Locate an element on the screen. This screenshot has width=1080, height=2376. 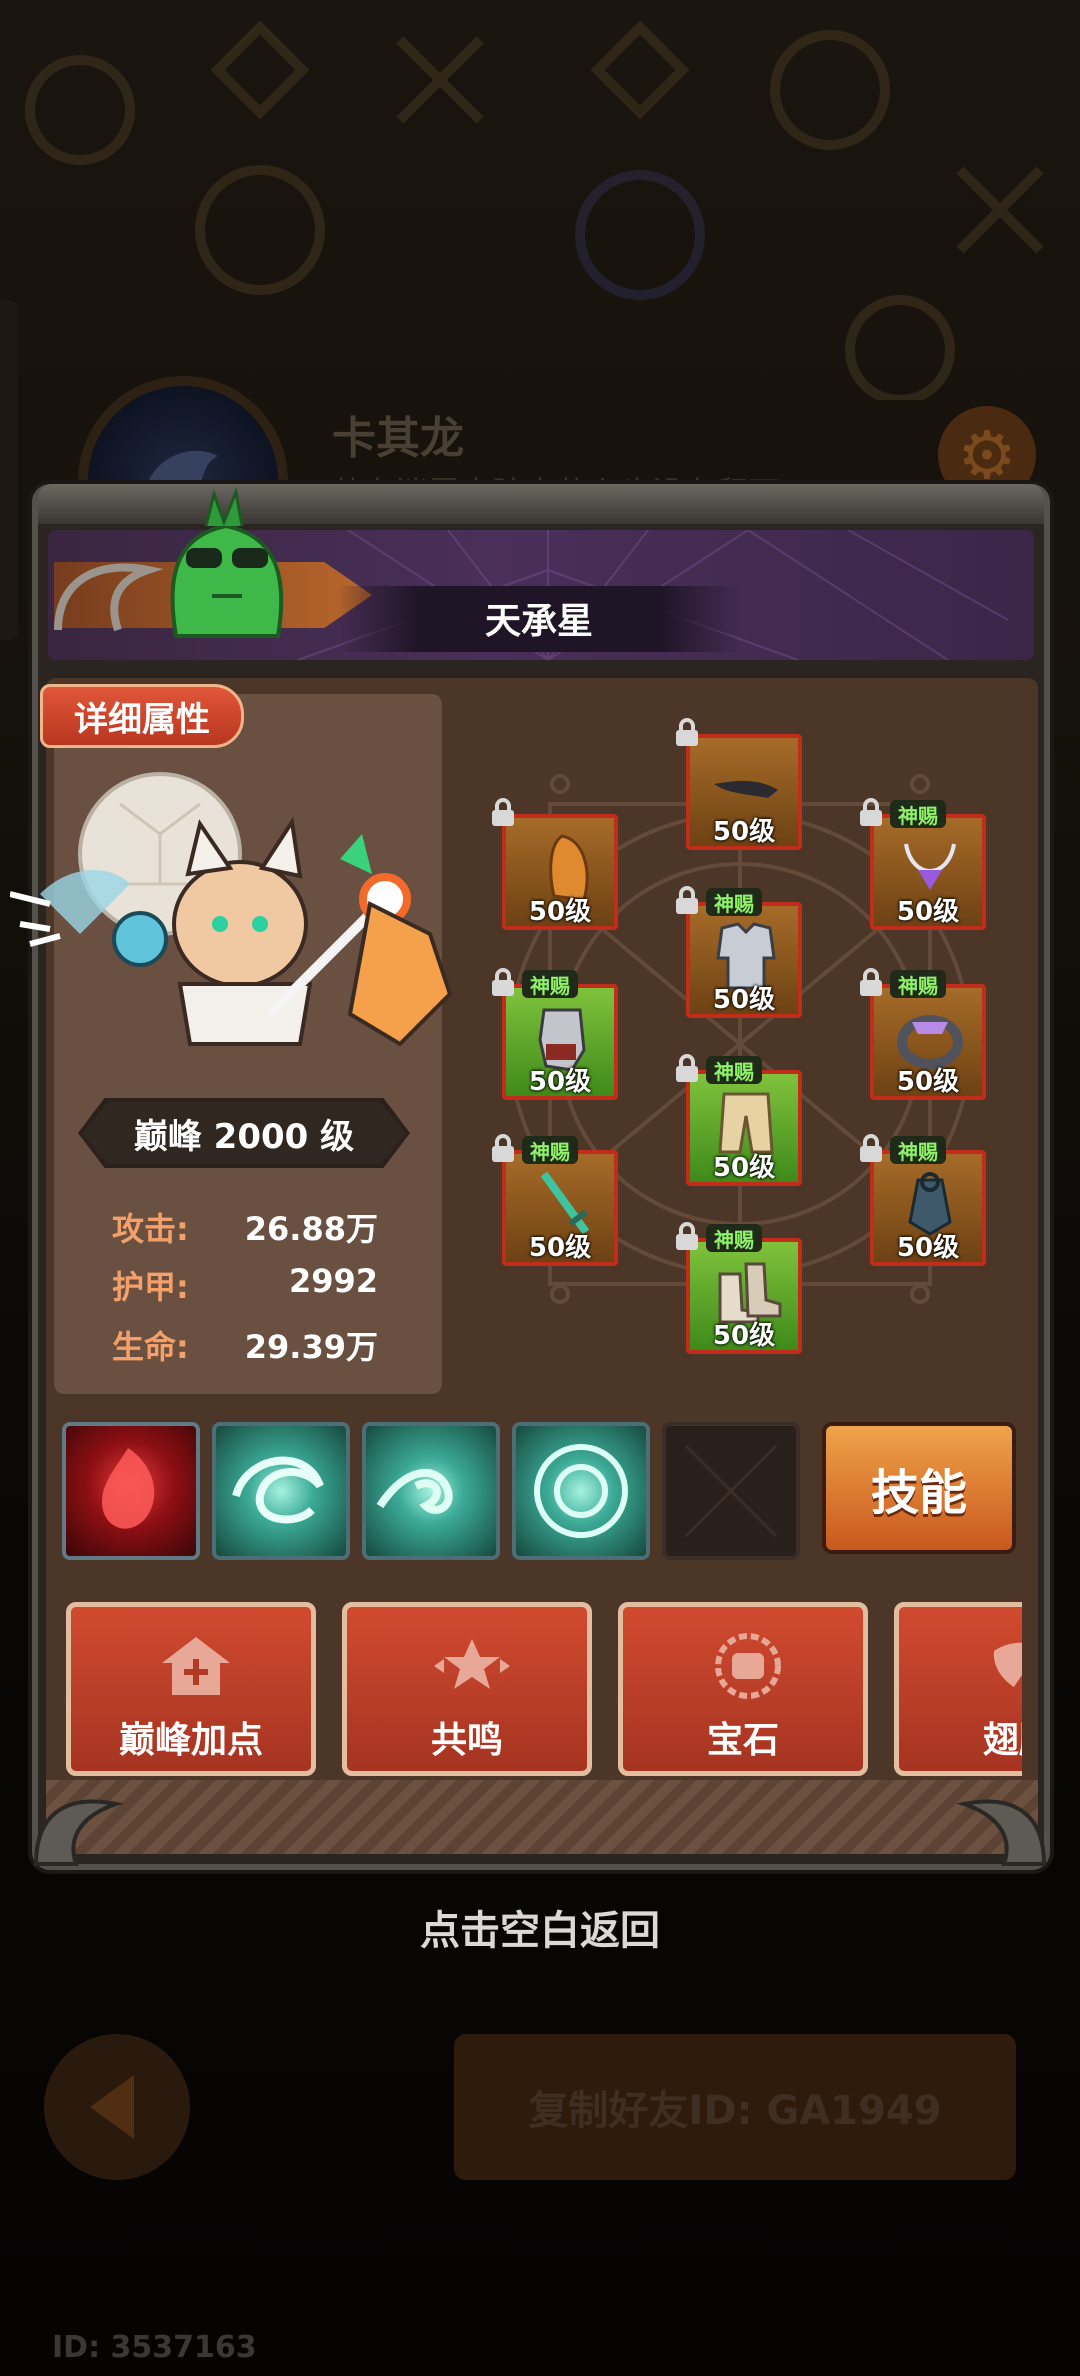
function-button-row: 巅峰加点 共鸣 宝石 翅膀 is located at coordinates (534, 1688).